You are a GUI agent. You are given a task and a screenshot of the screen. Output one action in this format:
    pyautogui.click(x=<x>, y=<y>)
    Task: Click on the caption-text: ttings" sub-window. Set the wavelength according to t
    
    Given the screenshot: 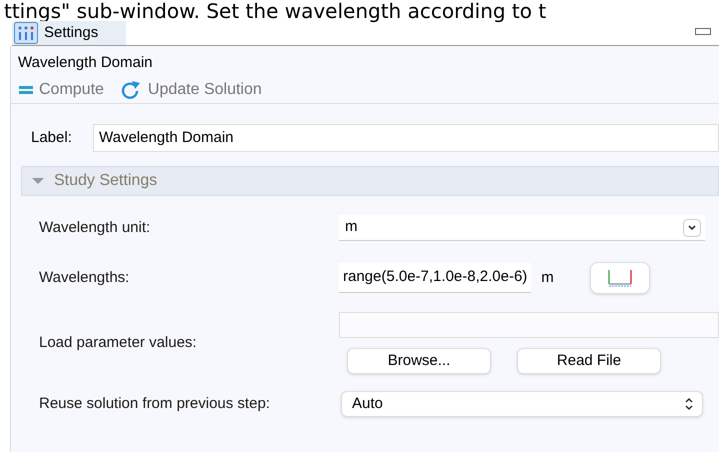 What is the action you would take?
    pyautogui.click(x=275, y=11)
    